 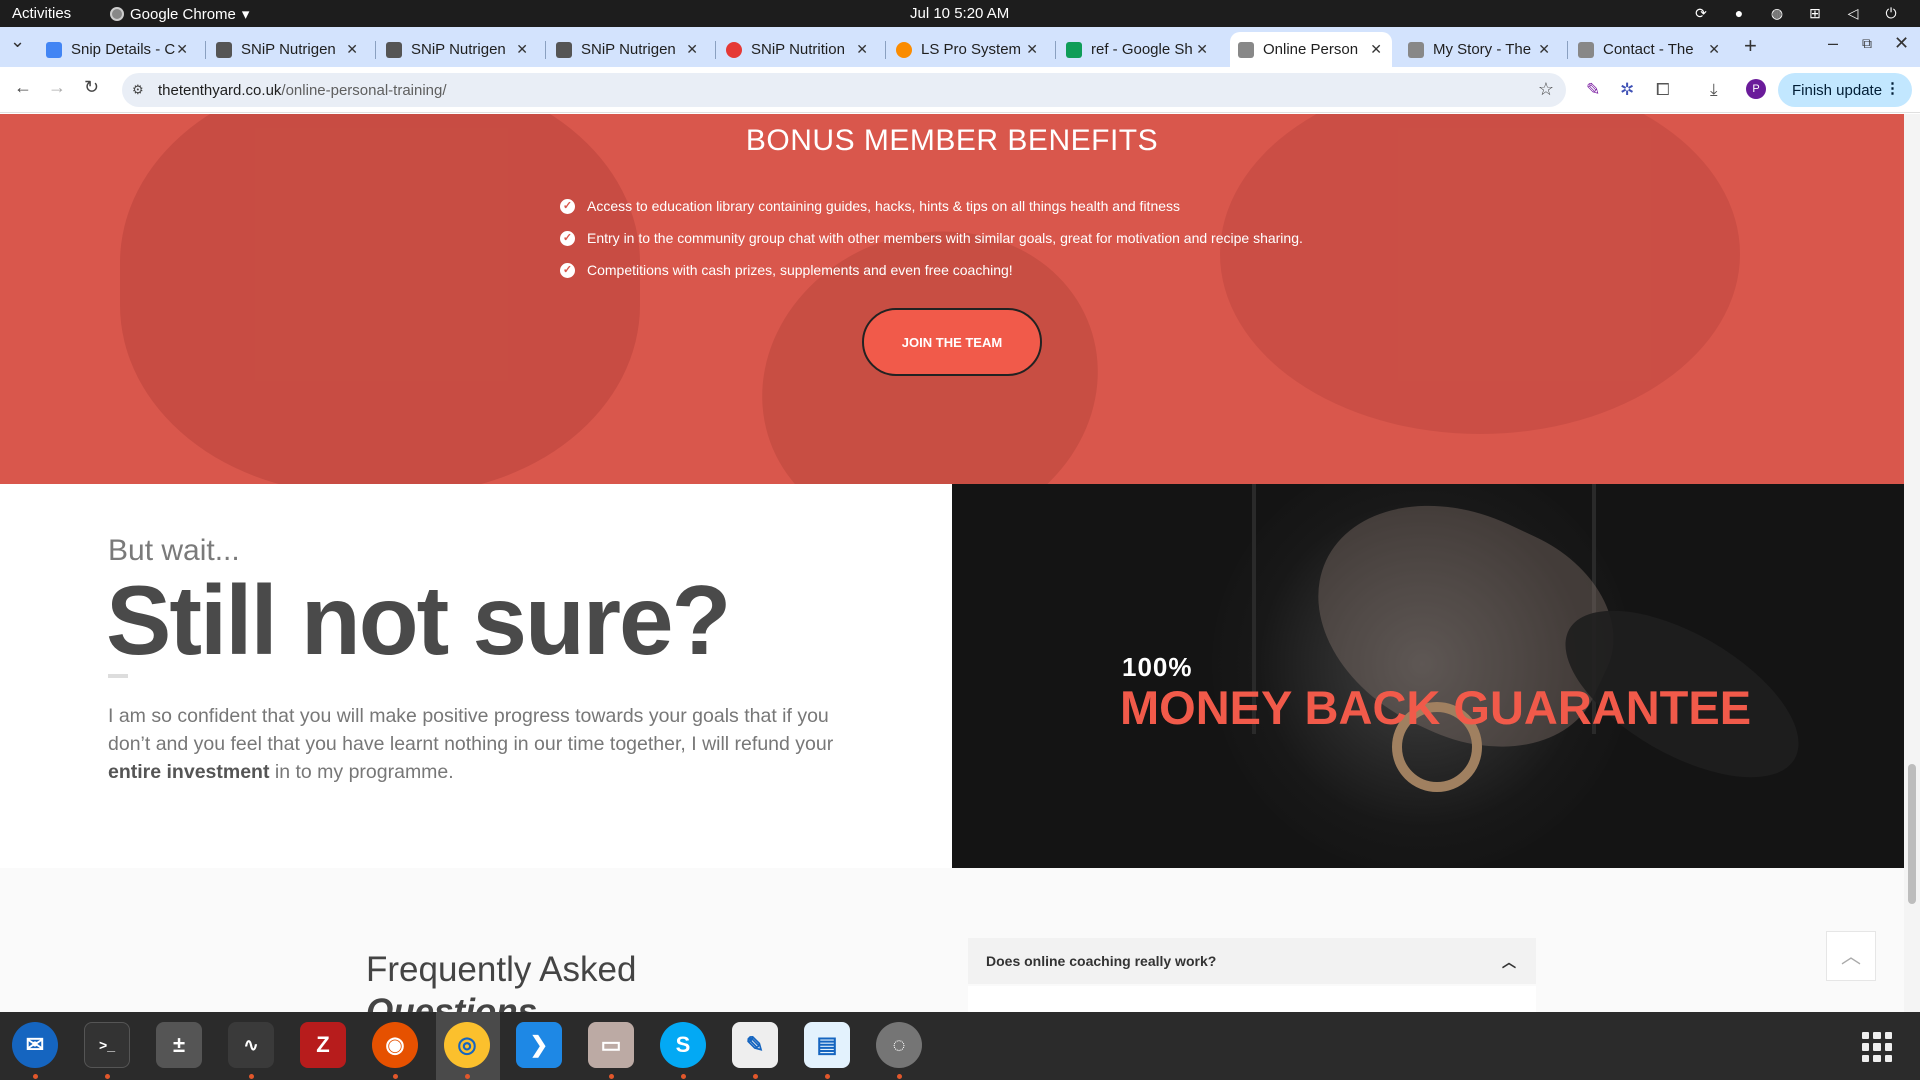 What do you see at coordinates (1851, 956) in the screenshot?
I see `scroll-to-top-button: ︿` at bounding box center [1851, 956].